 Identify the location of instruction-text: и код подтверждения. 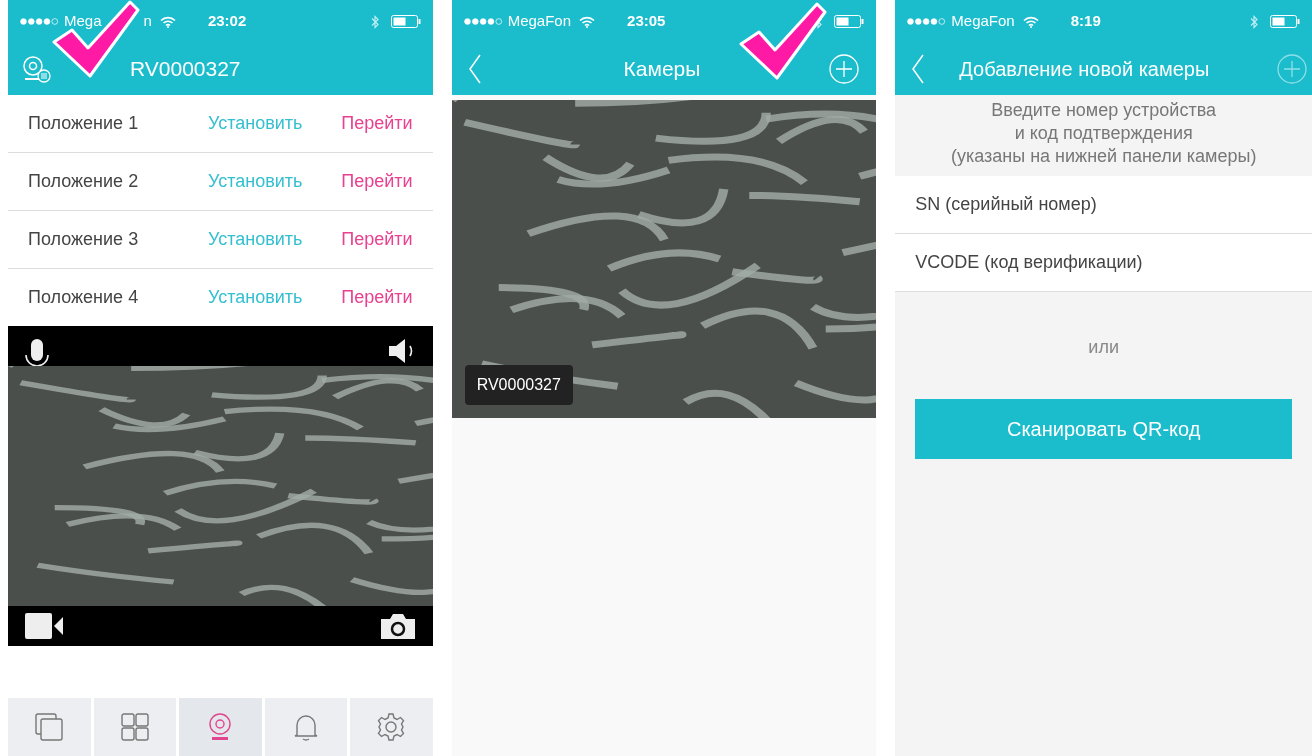
(1103, 133).